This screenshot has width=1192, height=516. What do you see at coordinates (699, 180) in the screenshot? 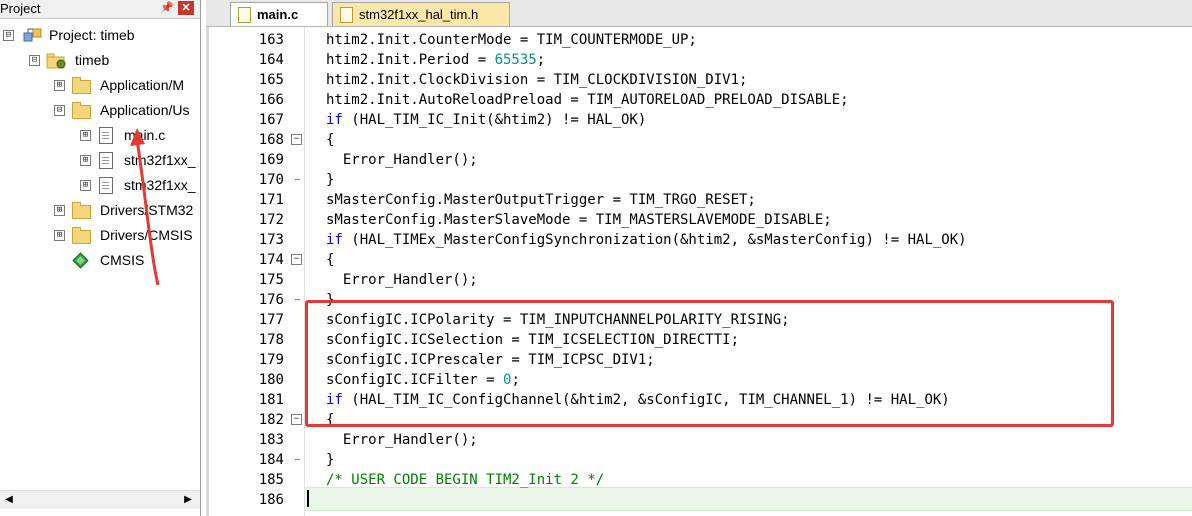
I see `code-line: 170}` at bounding box center [699, 180].